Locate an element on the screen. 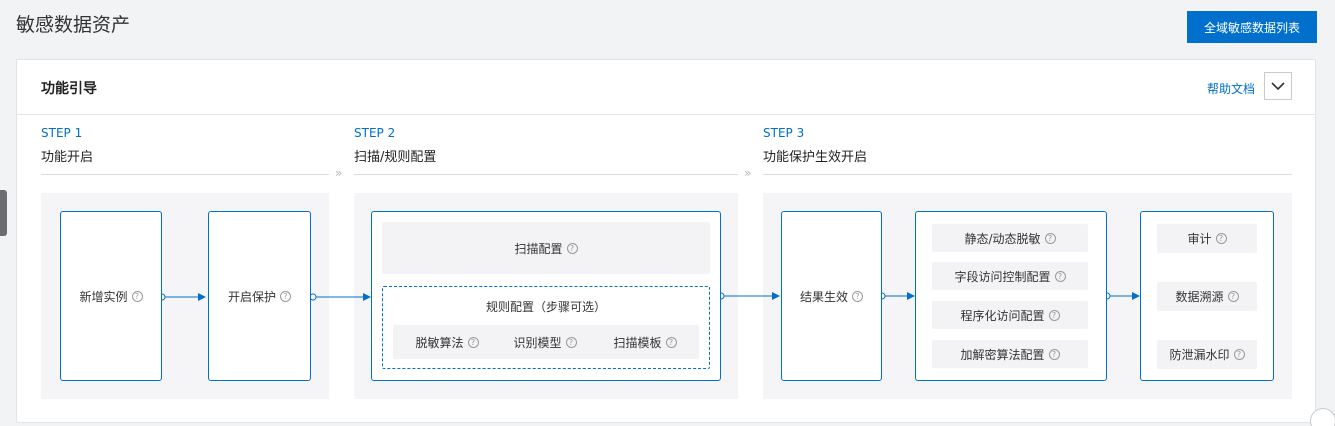 This screenshot has height=426, width=1335. assistant-icon is located at coordinates (1322, 417).